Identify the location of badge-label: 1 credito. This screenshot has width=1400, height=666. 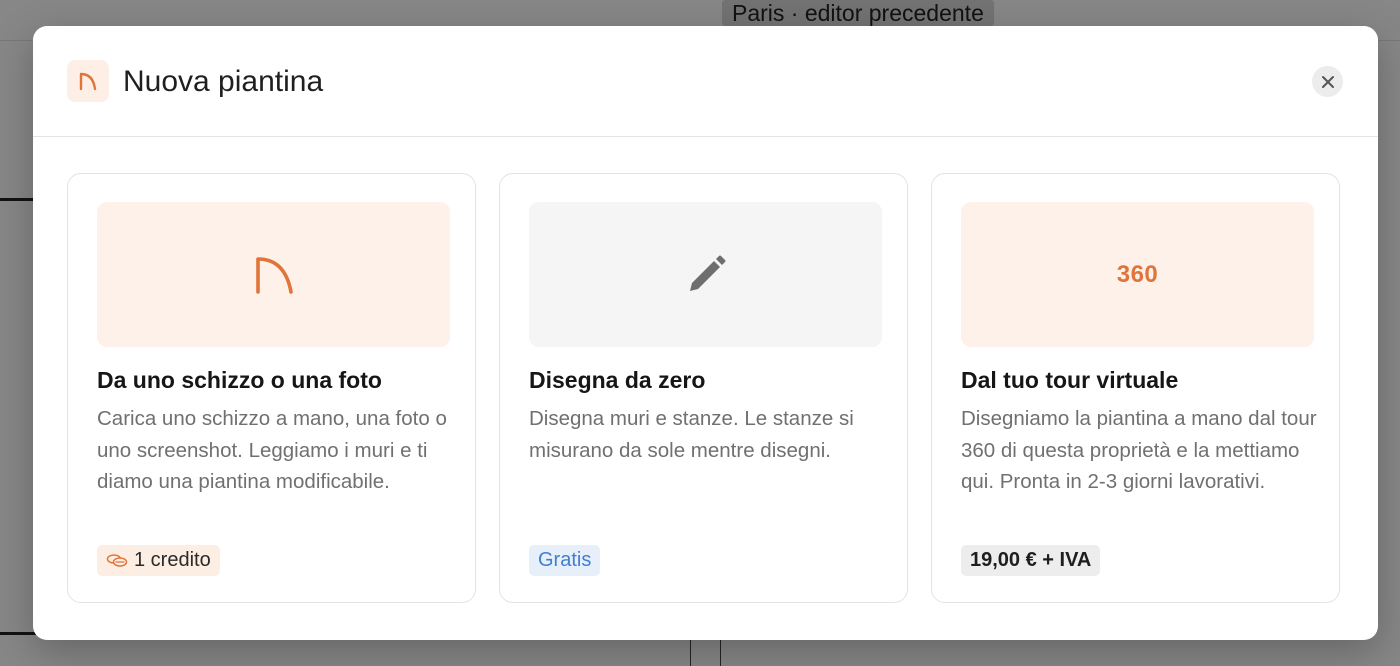
(172, 560).